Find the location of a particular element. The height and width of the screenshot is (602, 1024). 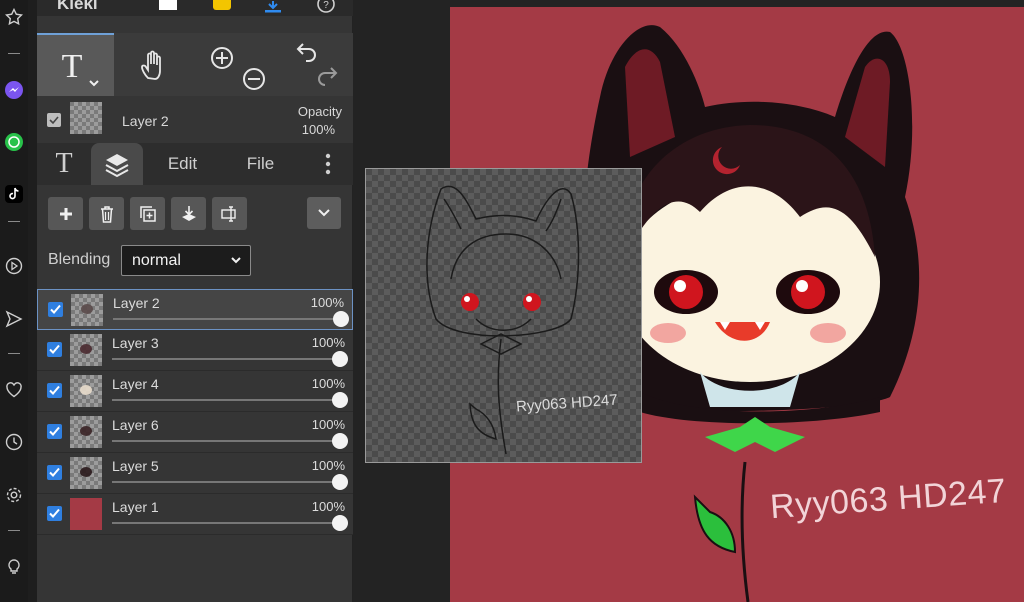

undo-icon is located at coordinates (306, 52).